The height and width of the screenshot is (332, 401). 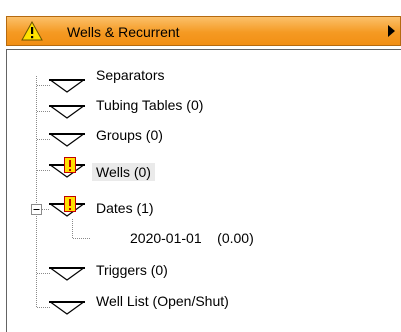 What do you see at coordinates (162, 301) in the screenshot?
I see `tree-item-well-list: Well List (Open/Shut)` at bounding box center [162, 301].